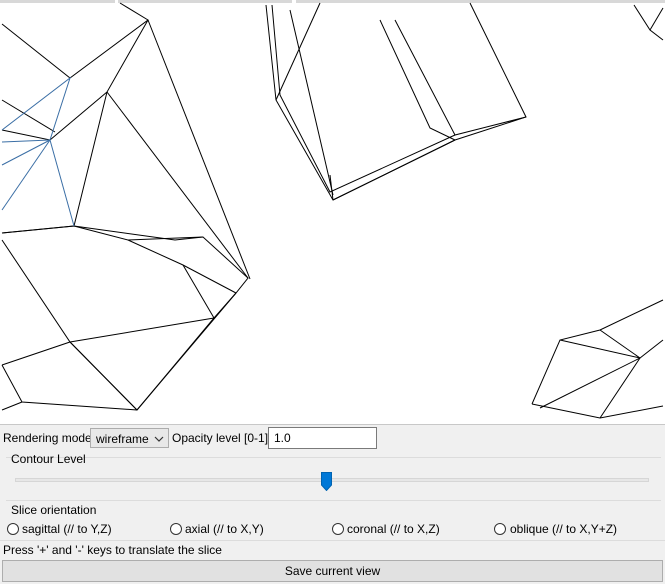 The width and height of the screenshot is (665, 584). What do you see at coordinates (332, 424) in the screenshot?
I see `viewport-divider` at bounding box center [332, 424].